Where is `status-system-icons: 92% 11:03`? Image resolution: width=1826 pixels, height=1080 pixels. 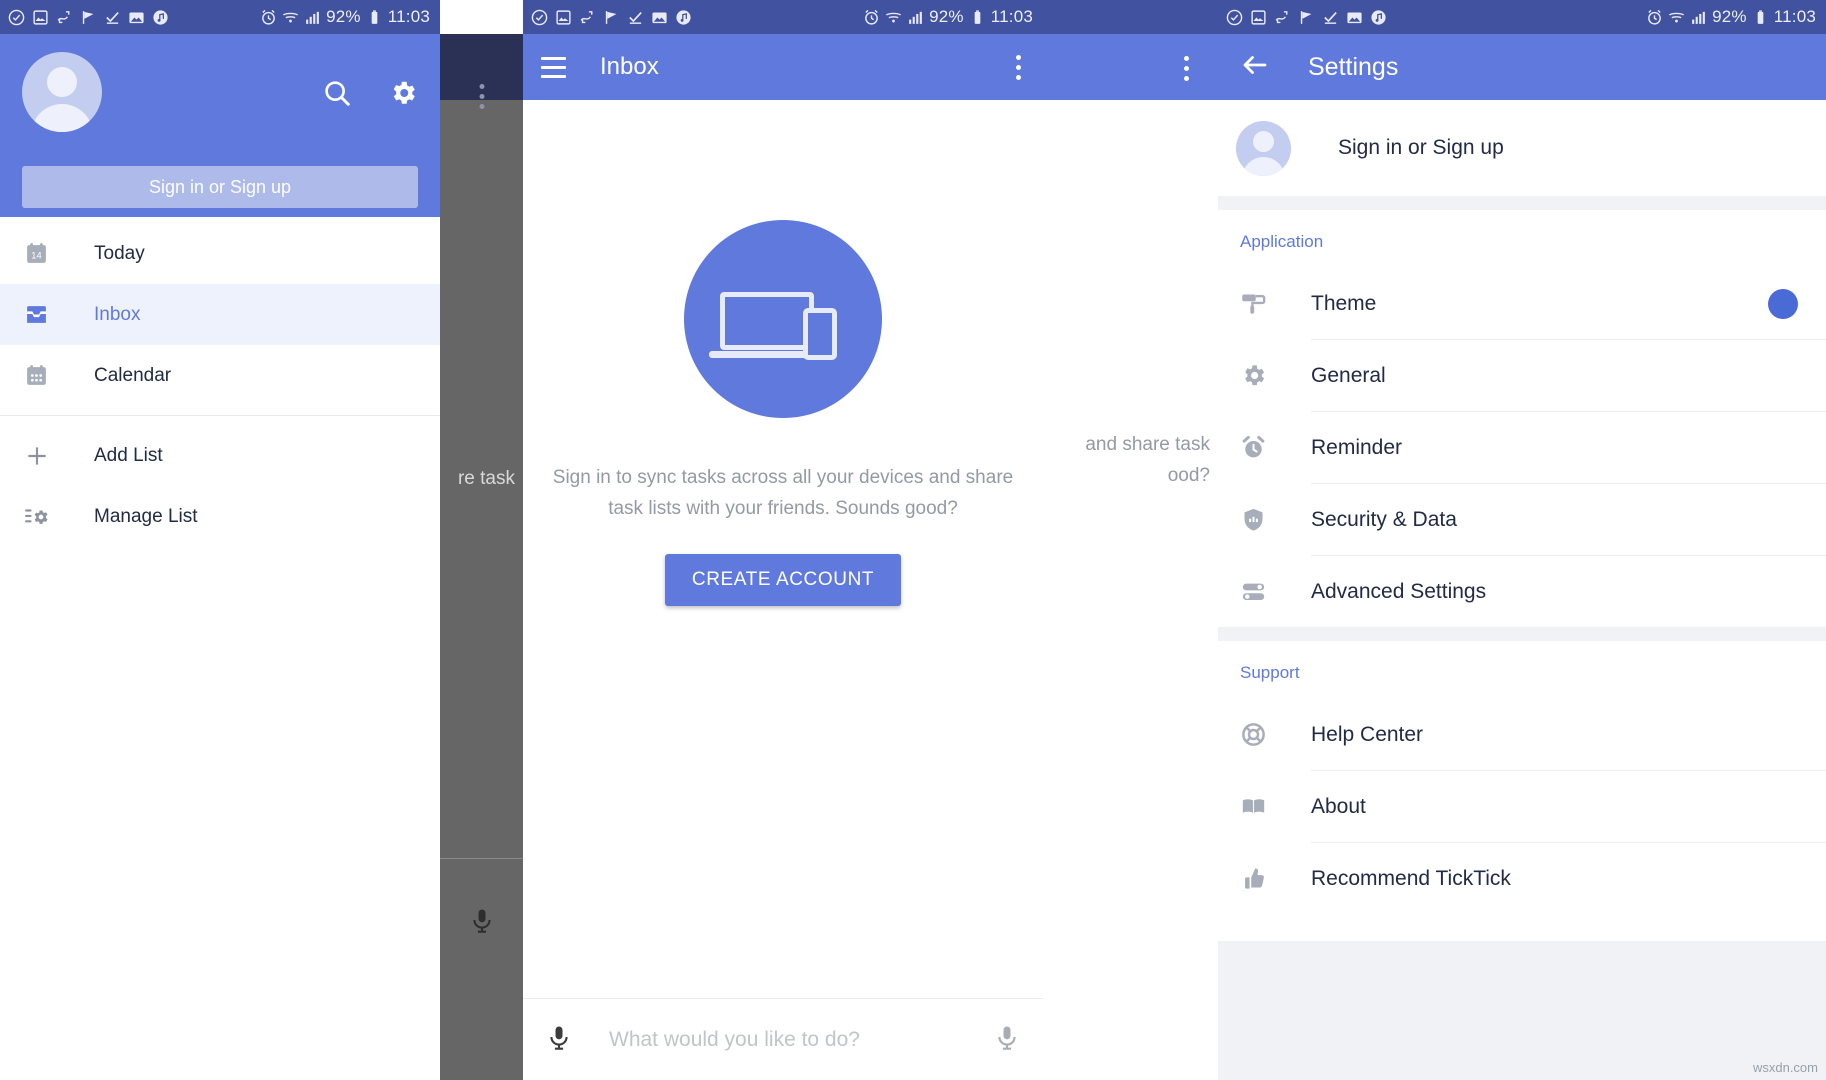
status-system-icons: 92% 11:03 is located at coordinates (1731, 17).